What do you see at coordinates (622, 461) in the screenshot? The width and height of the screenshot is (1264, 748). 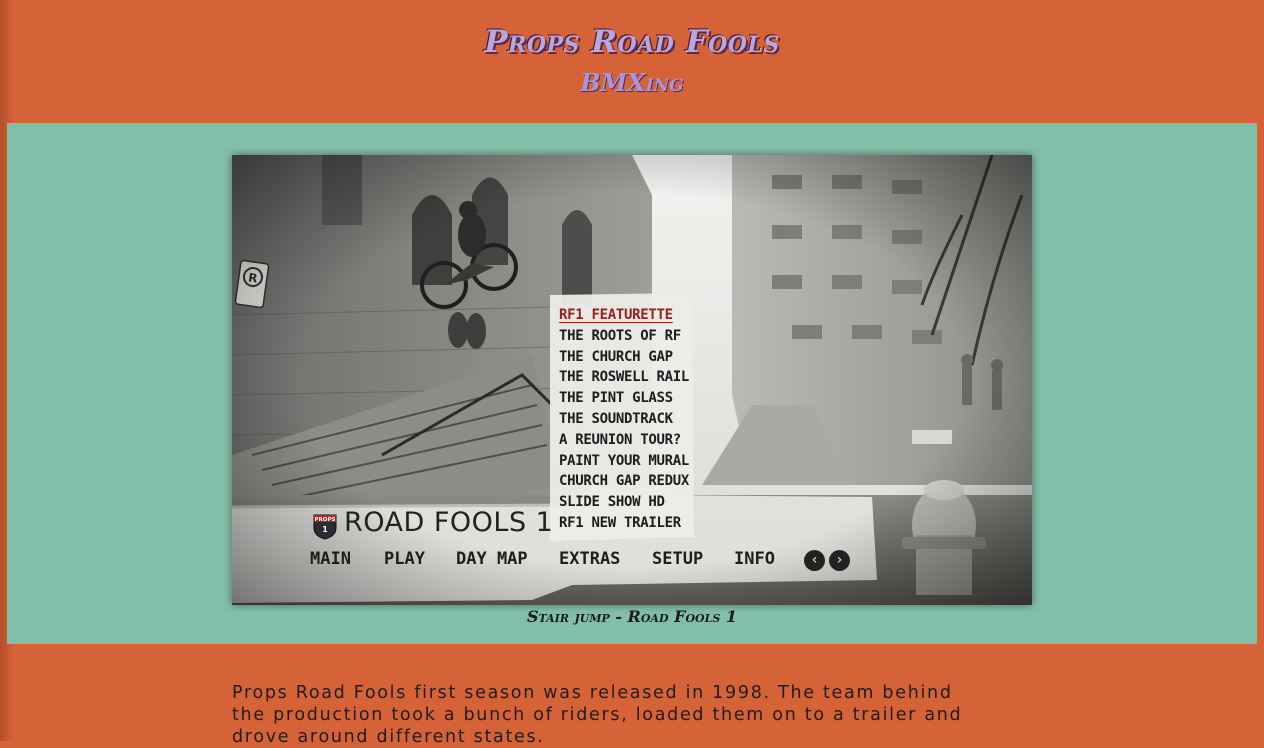 I see `menu-item-paint-mural: PAINT YOUR MURAL` at bounding box center [622, 461].